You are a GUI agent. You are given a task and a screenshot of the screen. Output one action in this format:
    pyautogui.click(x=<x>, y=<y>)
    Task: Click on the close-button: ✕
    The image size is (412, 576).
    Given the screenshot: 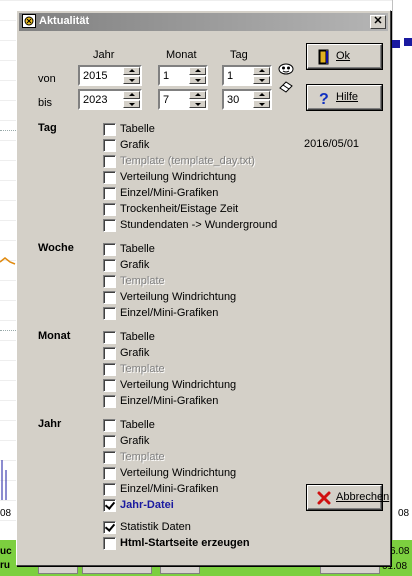 What is the action you would take?
    pyautogui.click(x=378, y=22)
    